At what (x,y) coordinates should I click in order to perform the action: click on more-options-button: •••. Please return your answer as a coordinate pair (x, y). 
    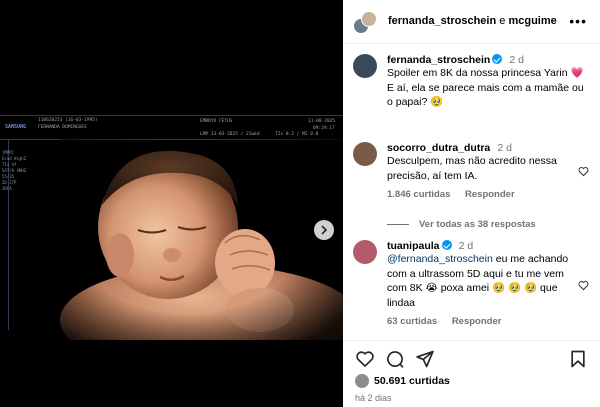
    Looking at the image, I should click on (578, 21).